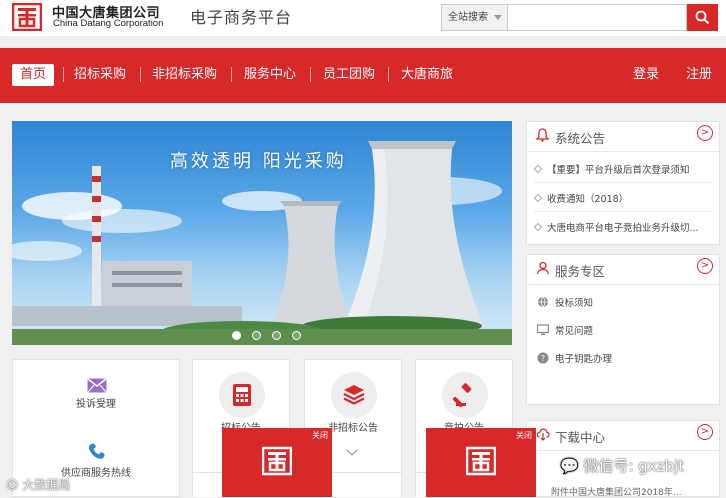 This screenshot has height=498, width=726. Describe the element at coordinates (269, 334) in the screenshot. I see `carousel-dots` at that location.